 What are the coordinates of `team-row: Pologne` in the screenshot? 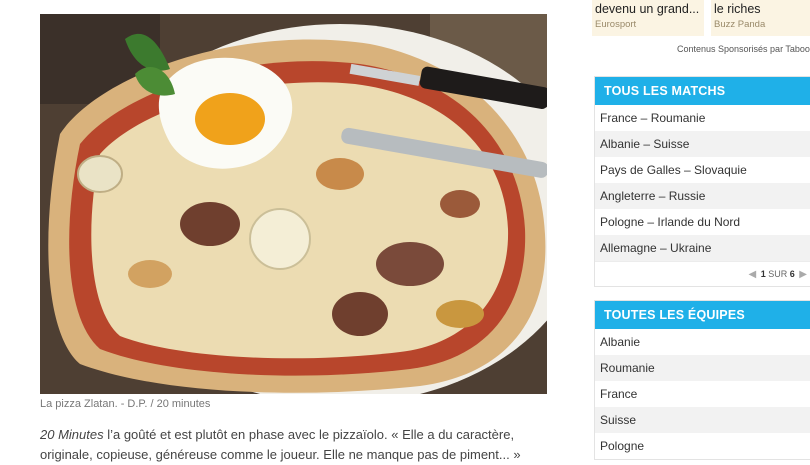 It's located at (702, 446).